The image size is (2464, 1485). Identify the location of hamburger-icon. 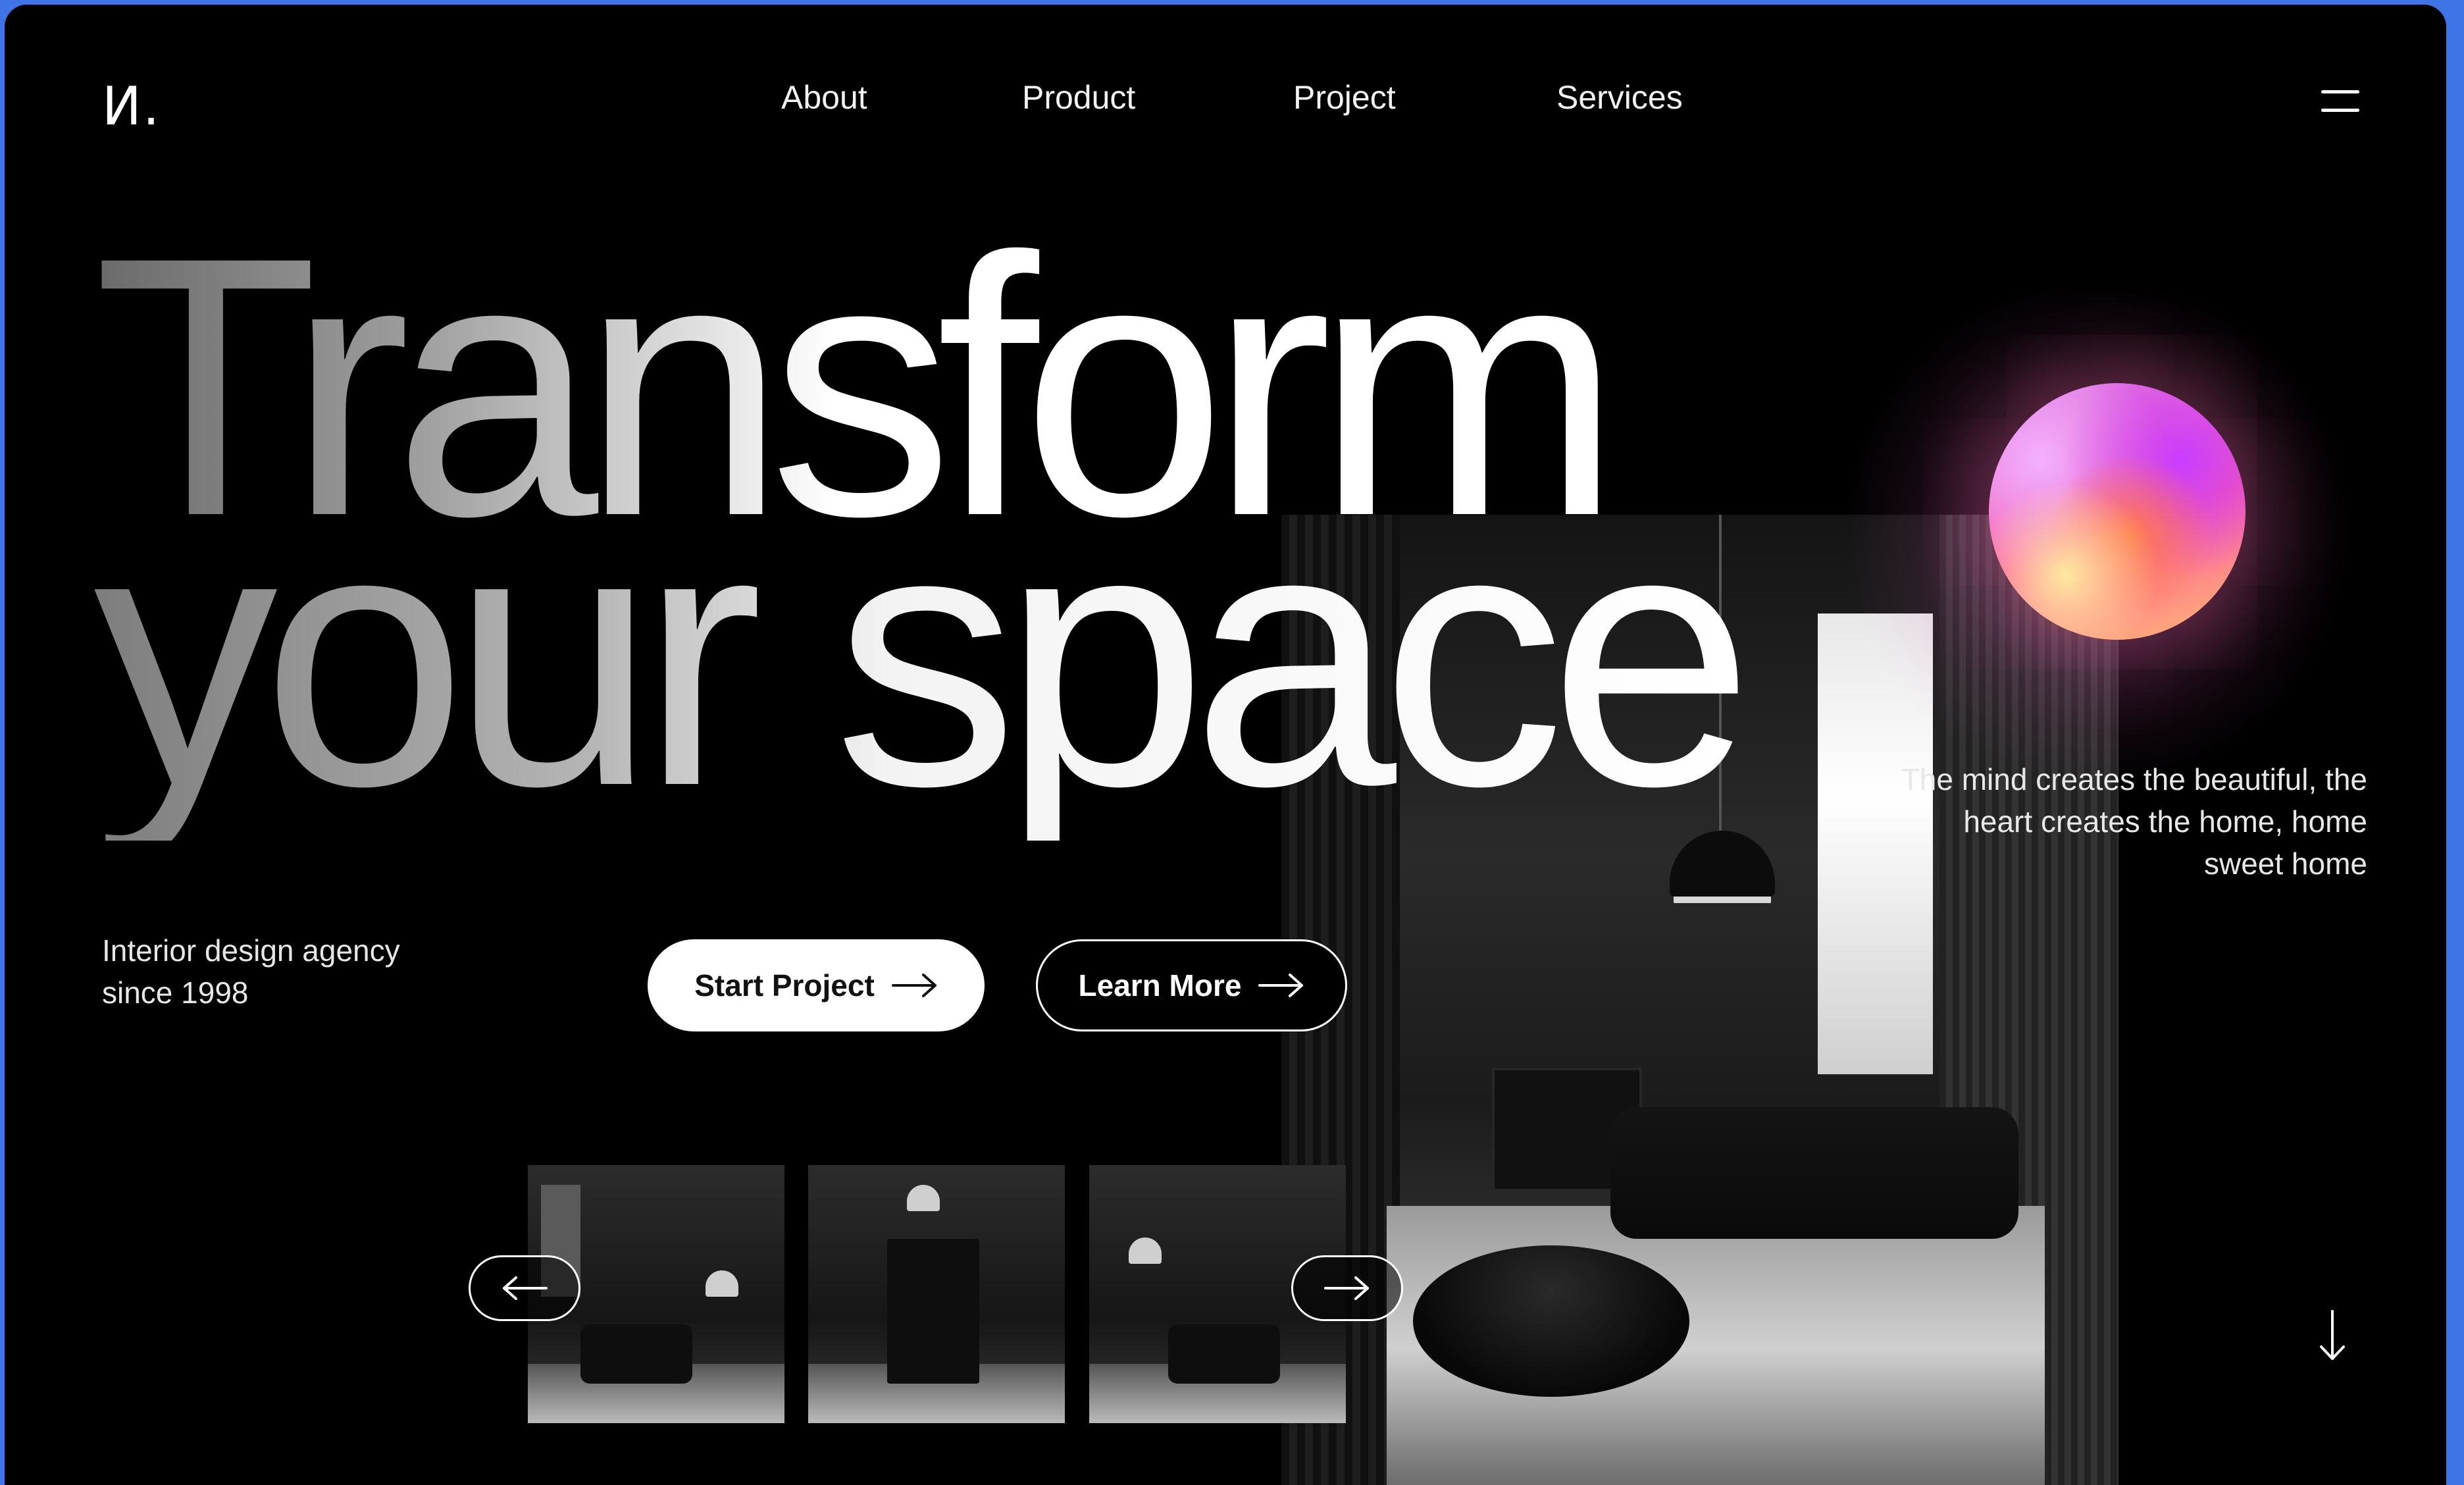
(2343, 102).